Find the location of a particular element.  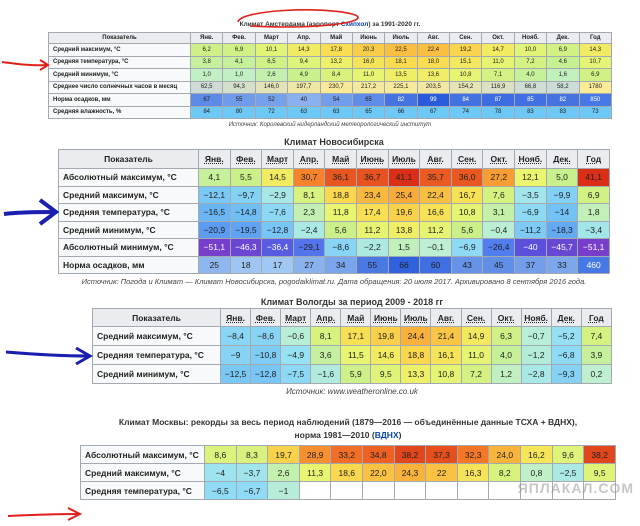

data-cell: 34 is located at coordinates (341, 264).